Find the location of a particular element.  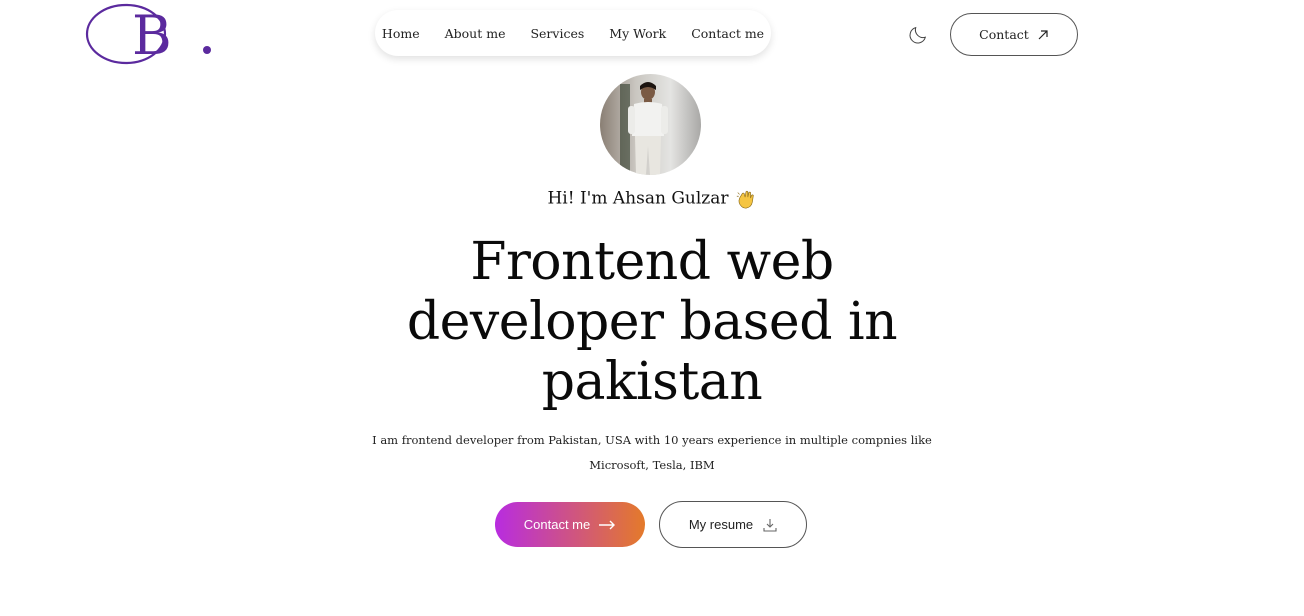

my-resume-button: My resume is located at coordinates (733, 524).